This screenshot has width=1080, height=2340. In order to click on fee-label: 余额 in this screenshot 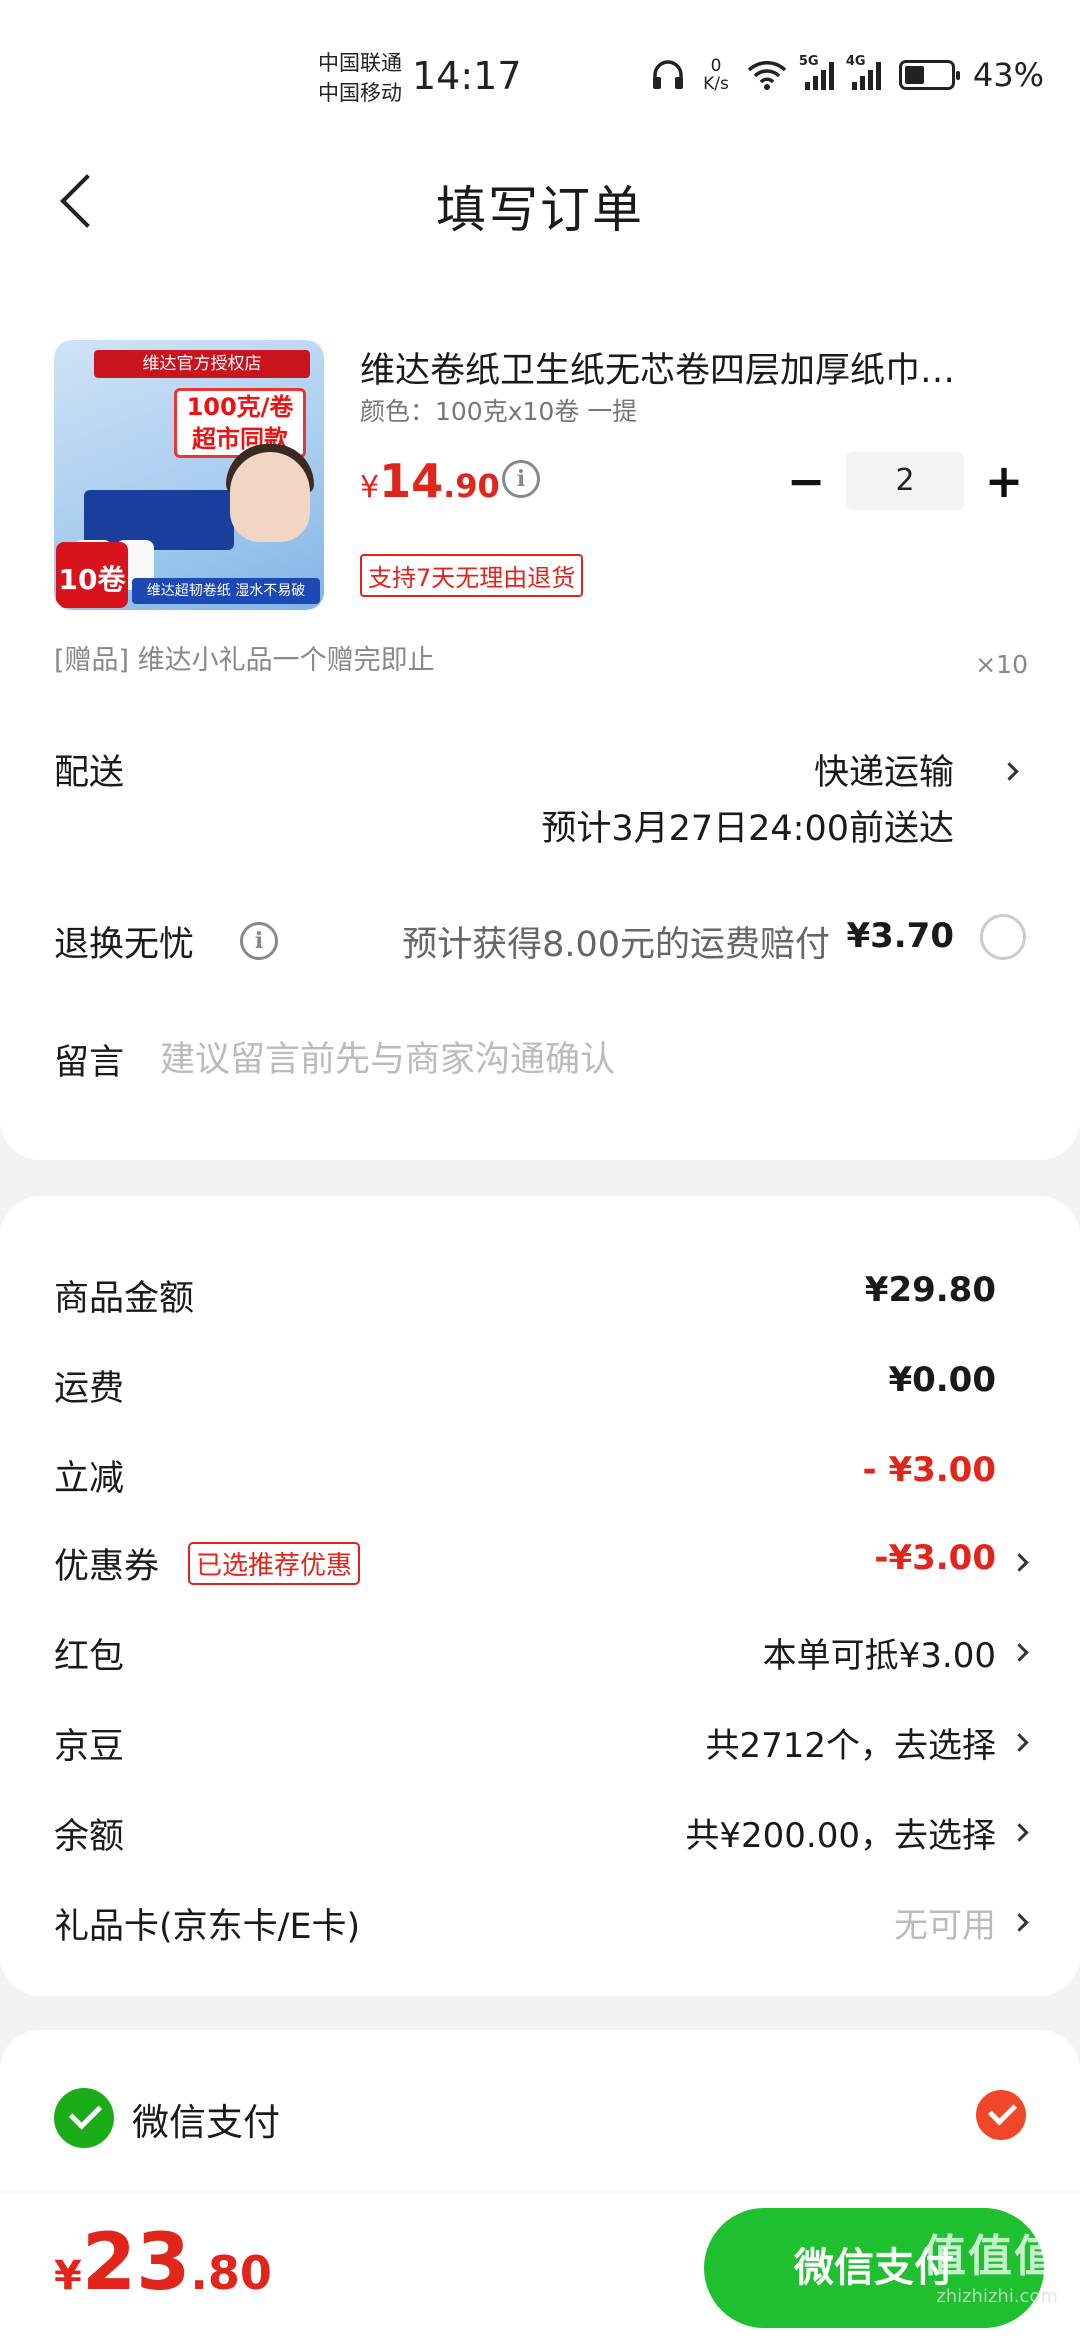, I will do `click(89, 1837)`.